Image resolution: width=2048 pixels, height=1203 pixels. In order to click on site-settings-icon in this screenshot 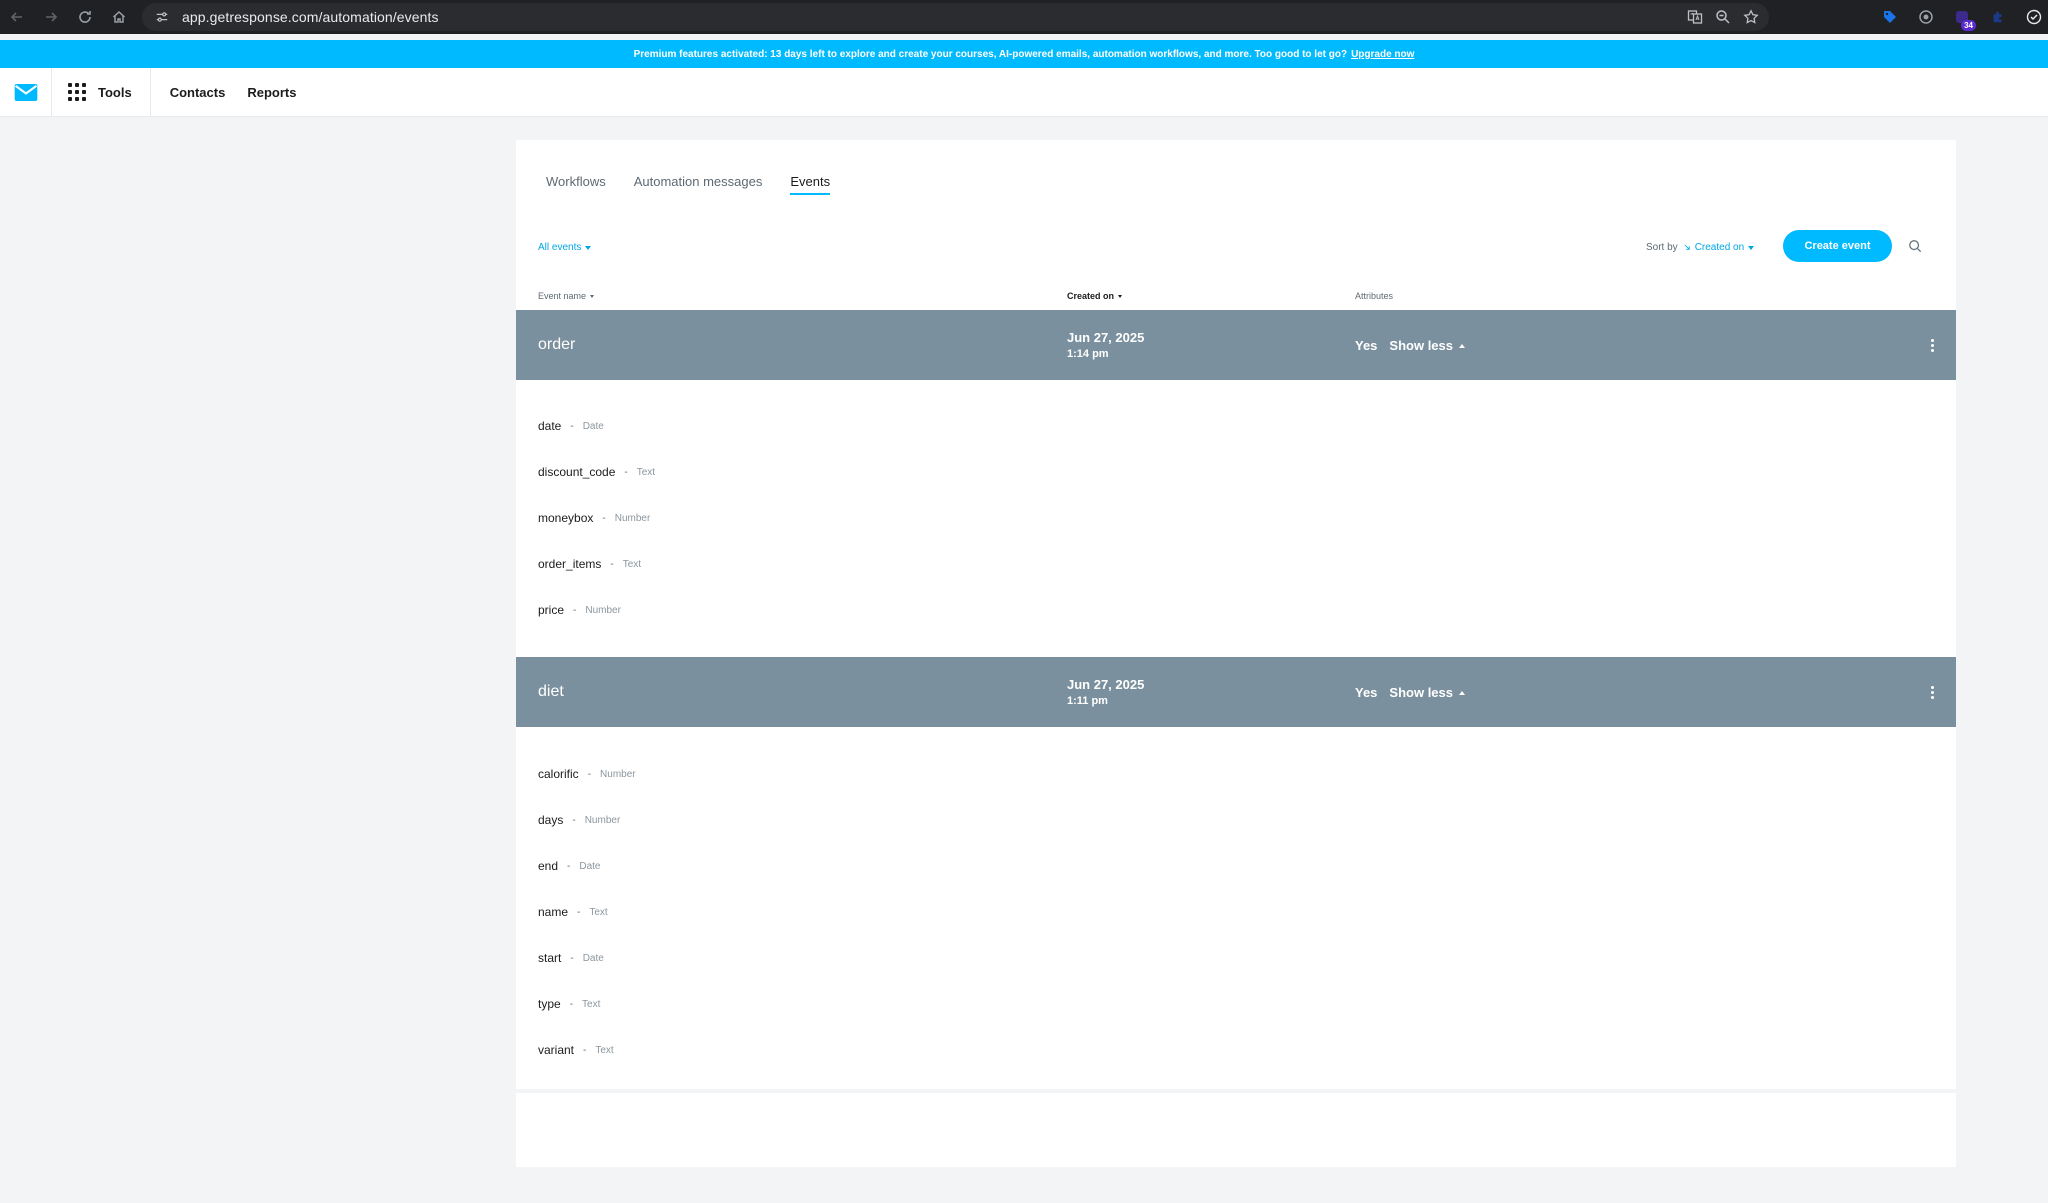, I will do `click(162, 17)`.